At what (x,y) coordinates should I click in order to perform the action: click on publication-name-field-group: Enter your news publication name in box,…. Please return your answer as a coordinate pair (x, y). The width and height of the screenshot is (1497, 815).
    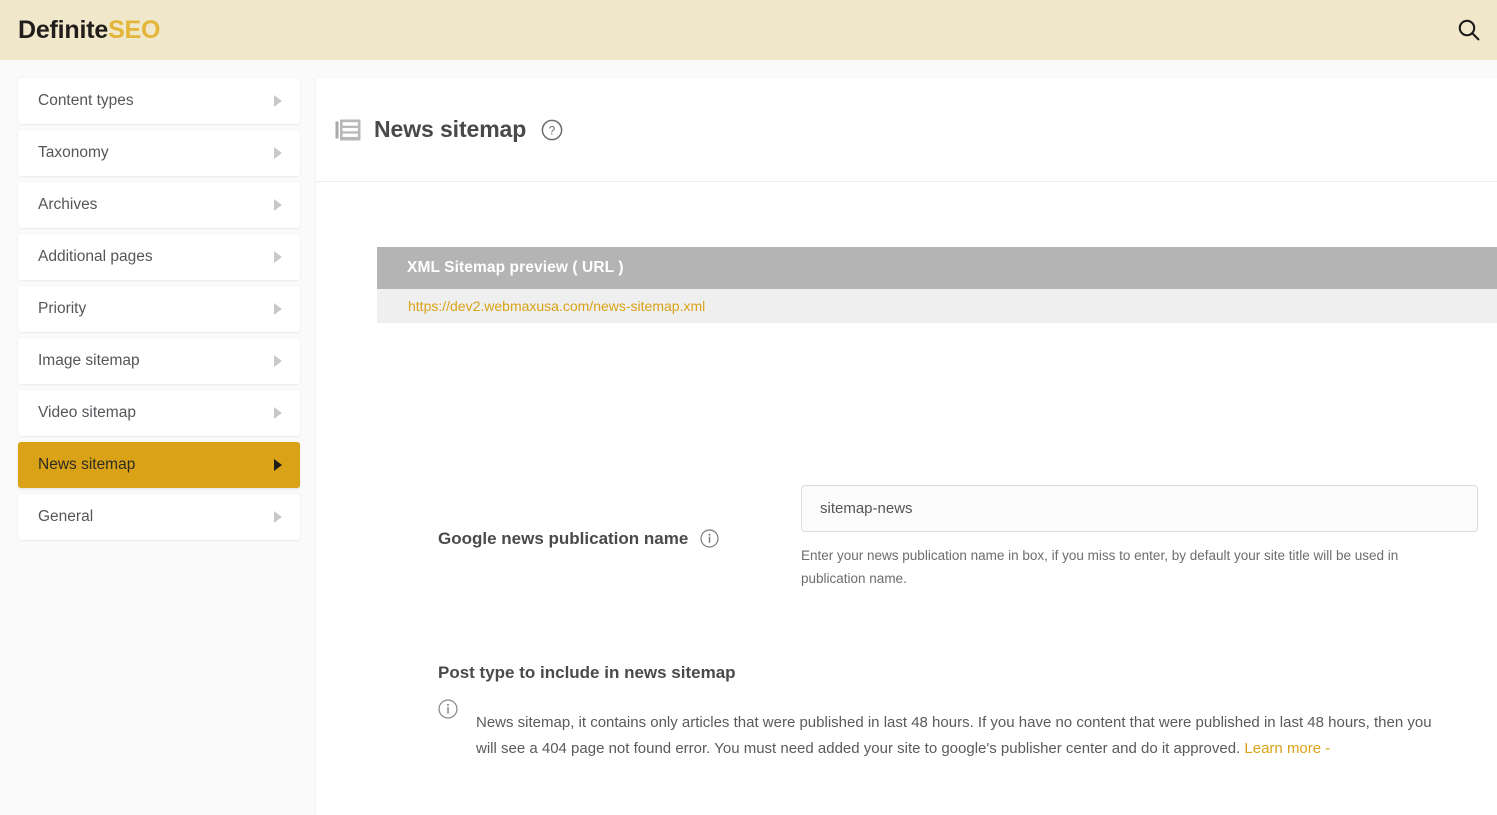
    Looking at the image, I should click on (1149, 537).